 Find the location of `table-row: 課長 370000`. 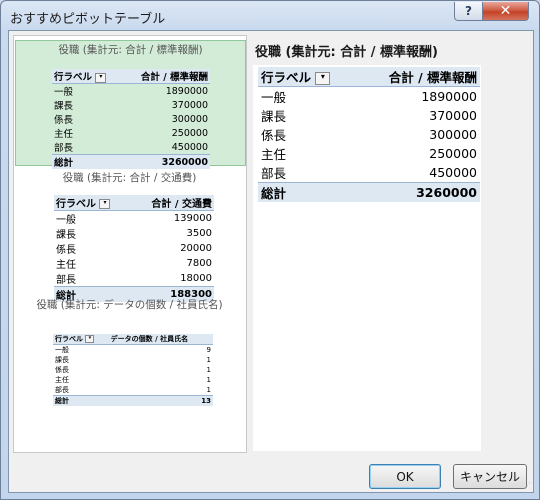

table-row: 課長 370000 is located at coordinates (369, 115).